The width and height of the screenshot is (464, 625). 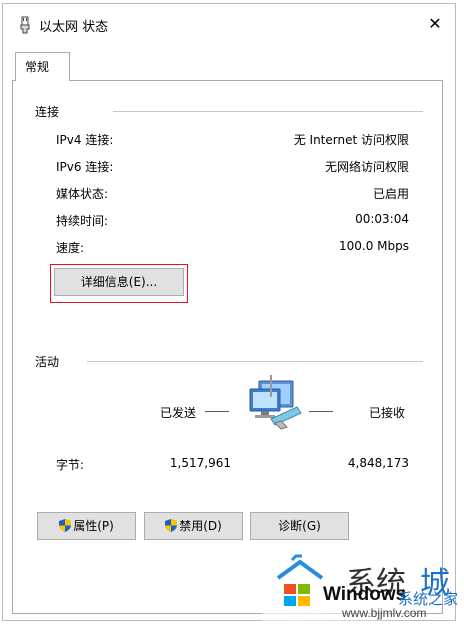 What do you see at coordinates (384, 613) in the screenshot?
I see `watermark-url: www.bjjmlv.com` at bounding box center [384, 613].